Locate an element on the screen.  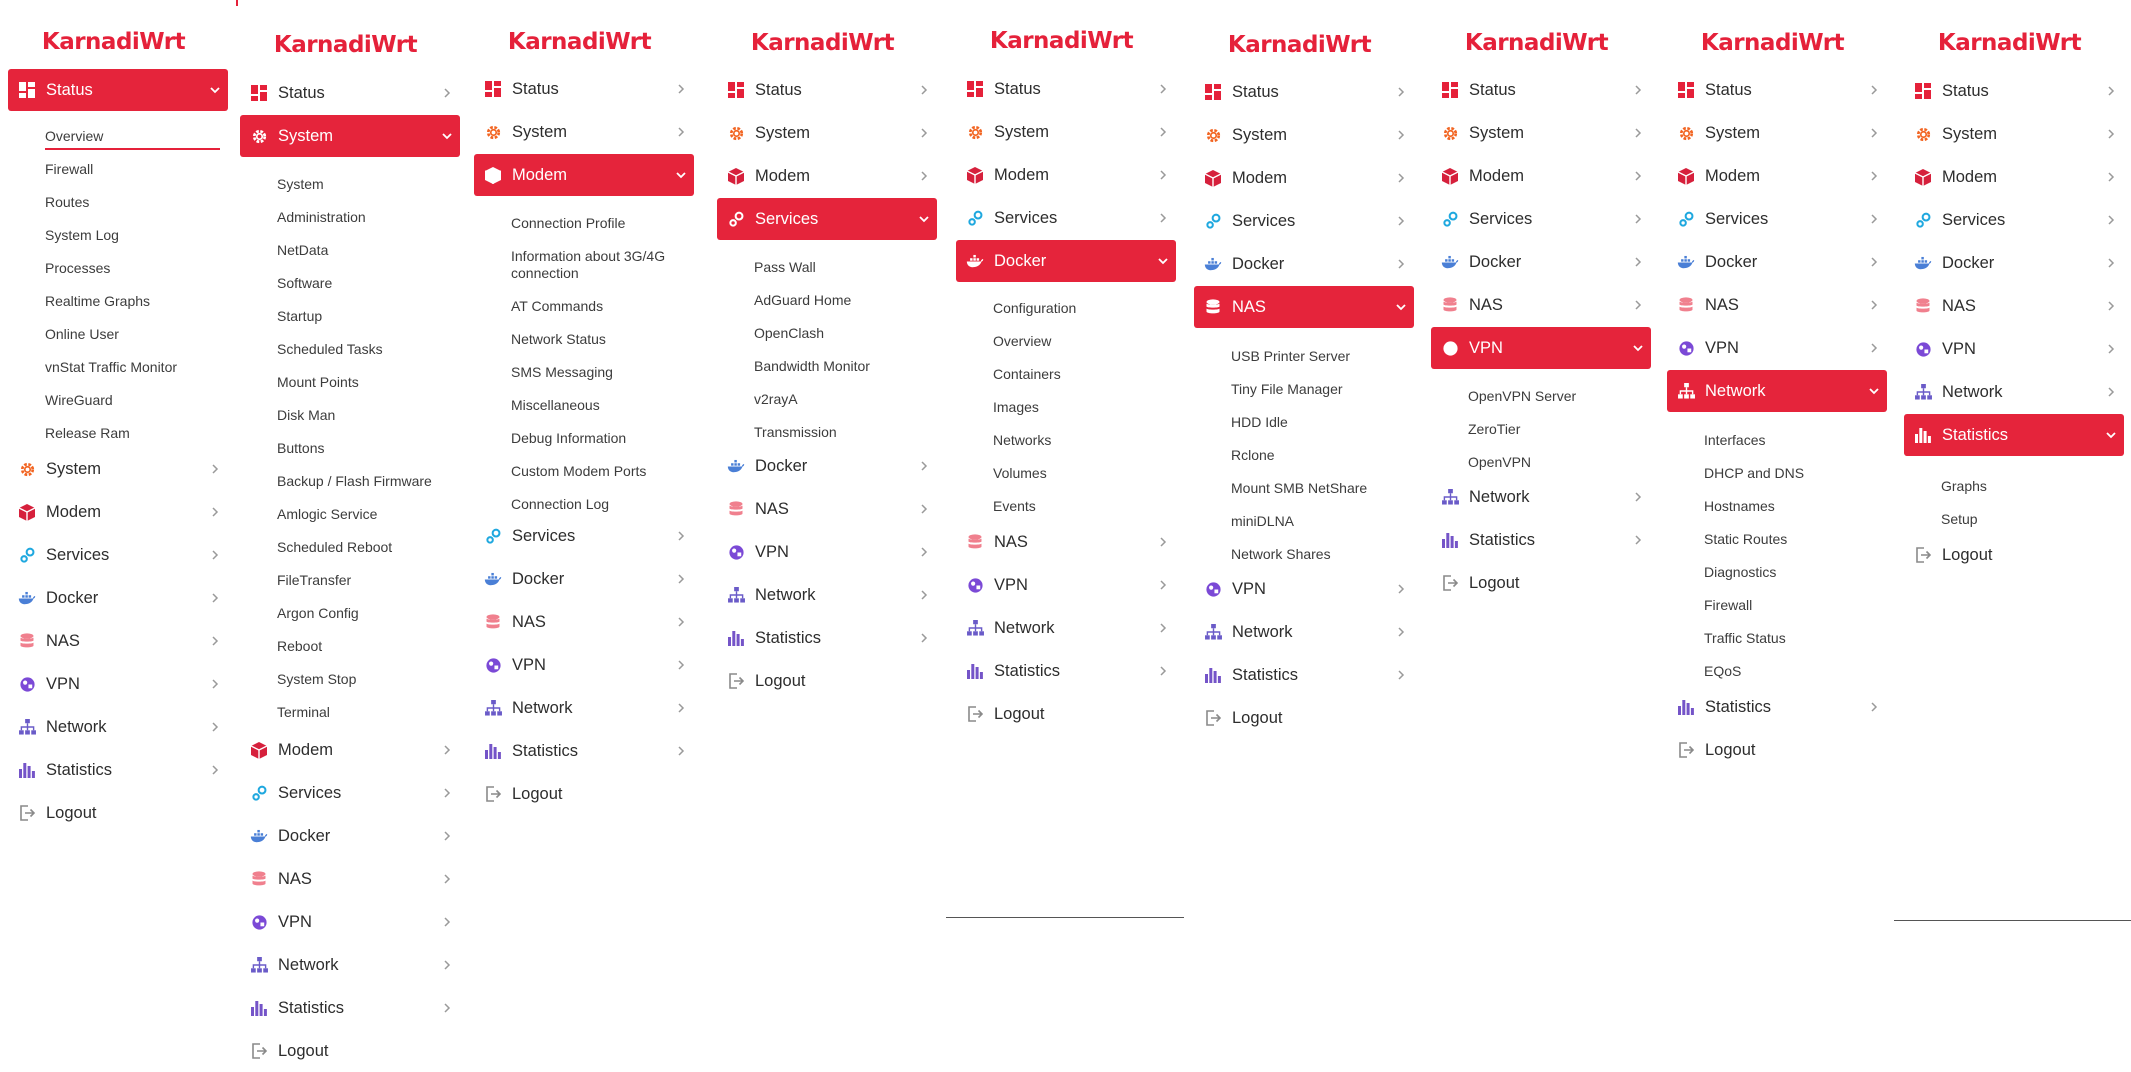
submenu-item: Information about 3G/4G connection is located at coordinates (596, 264).